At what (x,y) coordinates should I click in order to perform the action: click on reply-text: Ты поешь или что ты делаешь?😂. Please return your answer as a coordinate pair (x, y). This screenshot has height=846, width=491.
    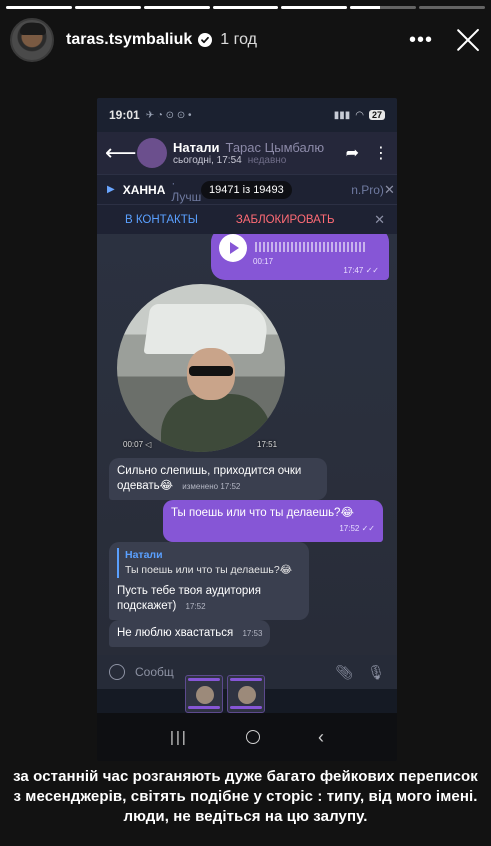
    Looking at the image, I should click on (208, 570).